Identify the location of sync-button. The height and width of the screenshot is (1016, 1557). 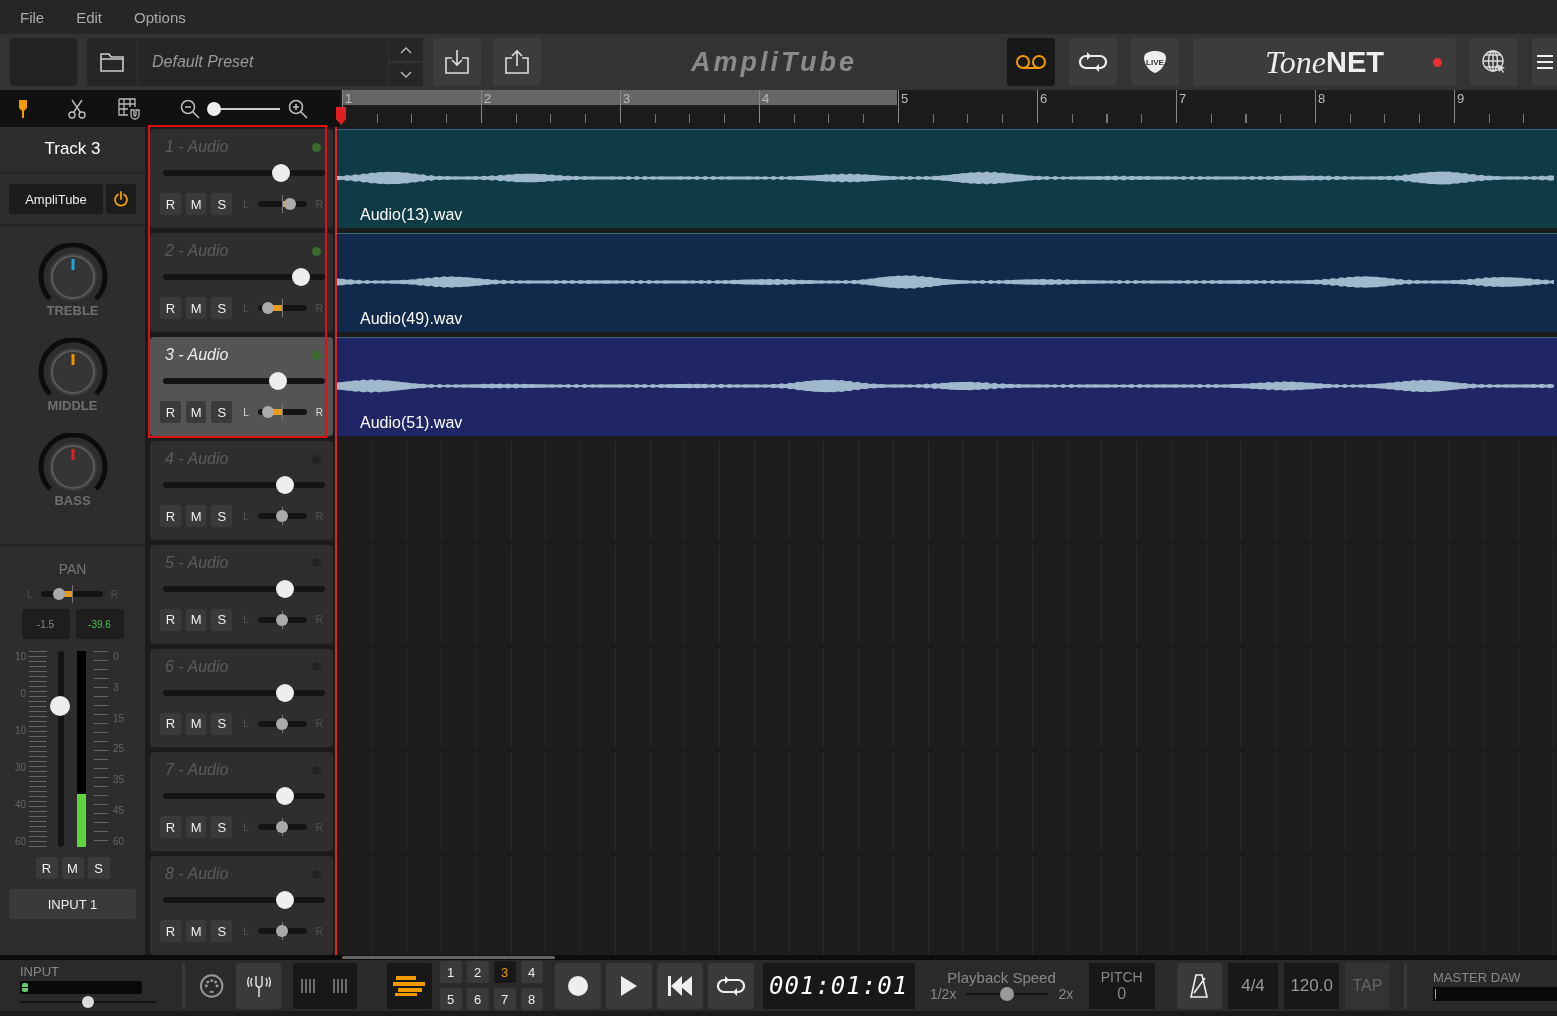
(1093, 62).